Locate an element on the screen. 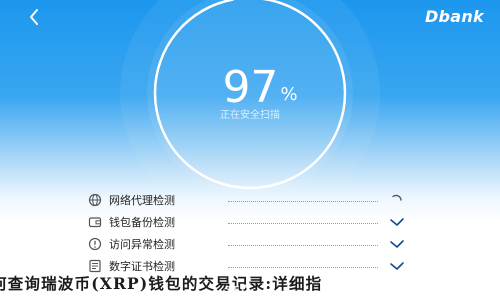 This screenshot has width=500, height=300. top-bar: Dbank is located at coordinates (250, 17).